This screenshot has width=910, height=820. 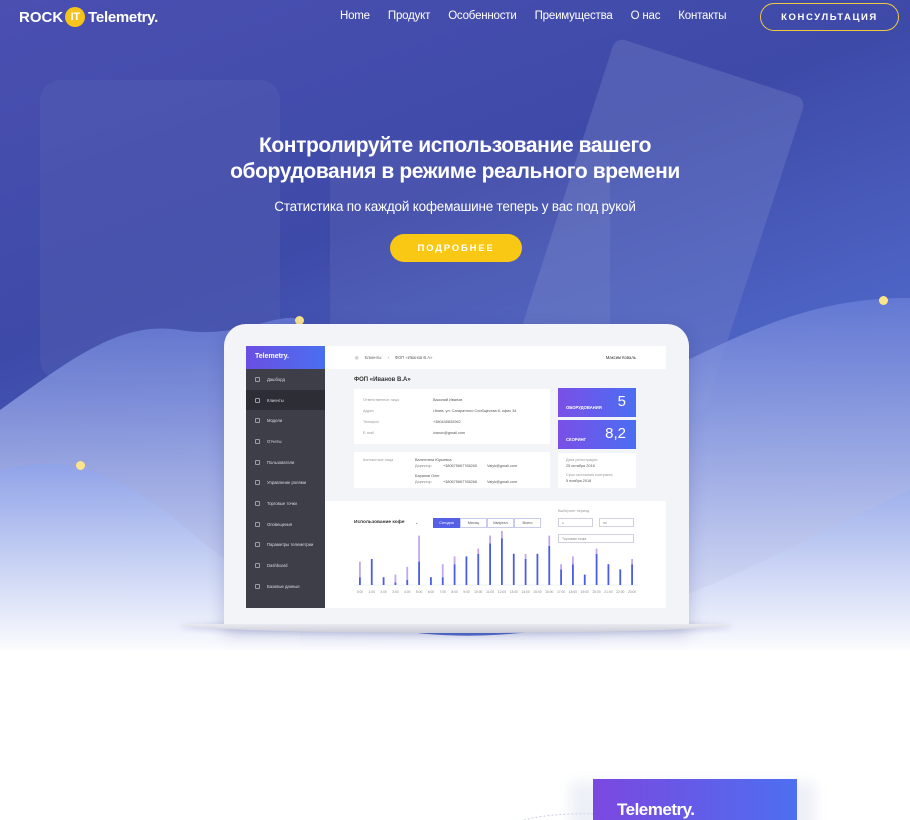 I want to click on sidebar-item-models: Модели, so click(x=285, y=420).